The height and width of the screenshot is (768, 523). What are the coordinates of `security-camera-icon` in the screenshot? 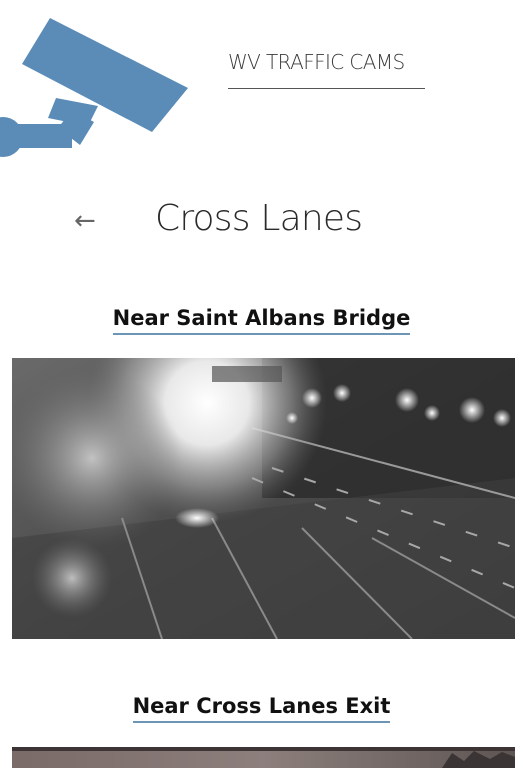 It's located at (94, 87).